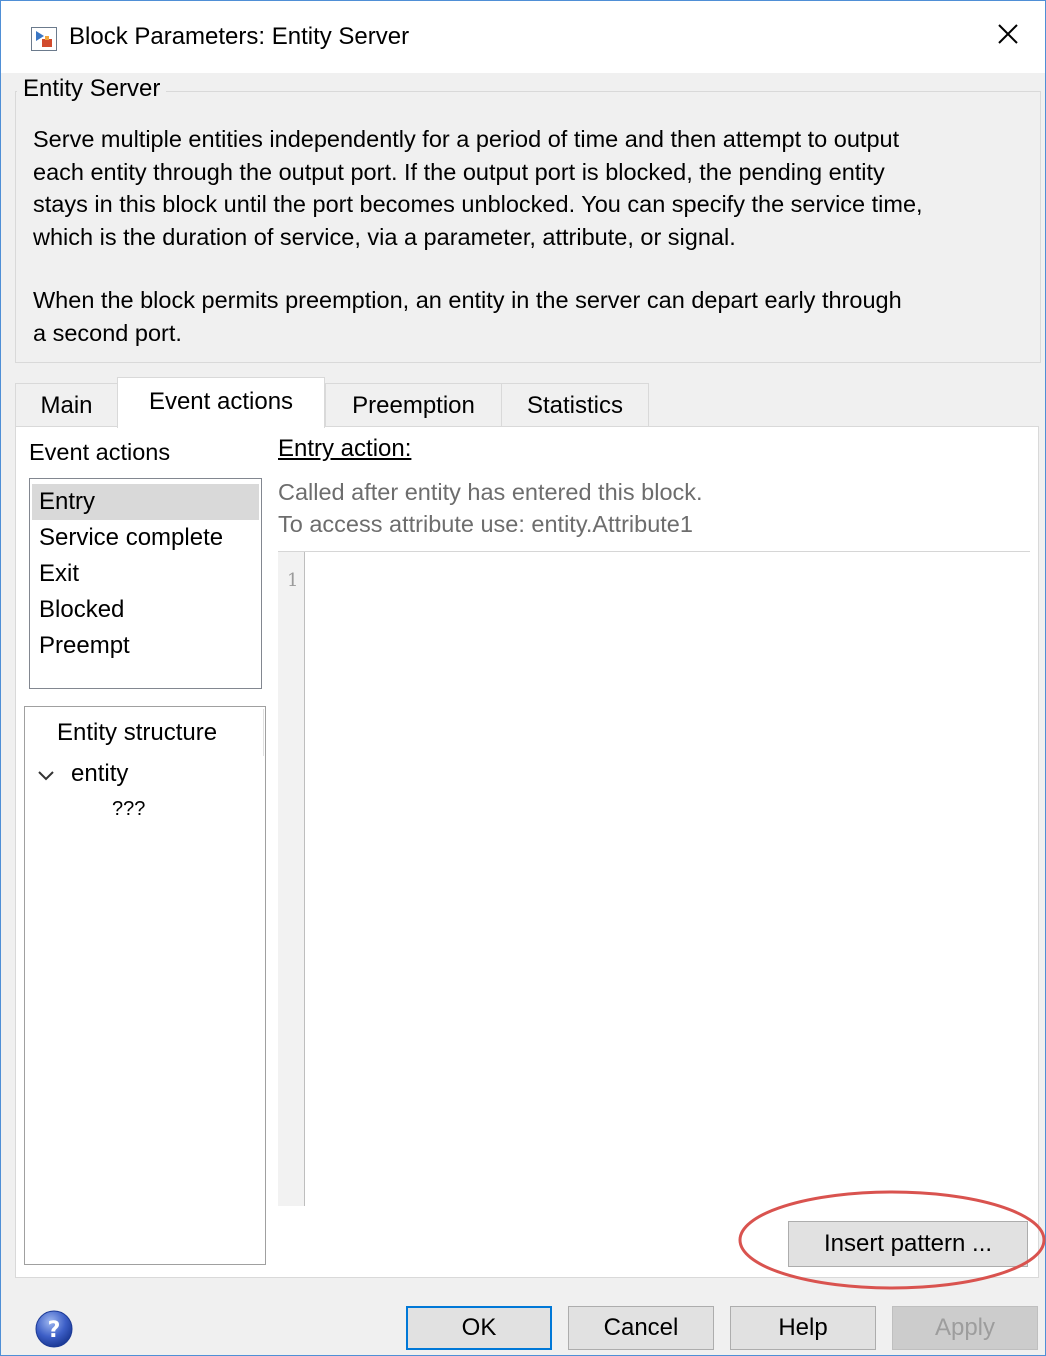  I want to click on ok-button: OK, so click(479, 1328).